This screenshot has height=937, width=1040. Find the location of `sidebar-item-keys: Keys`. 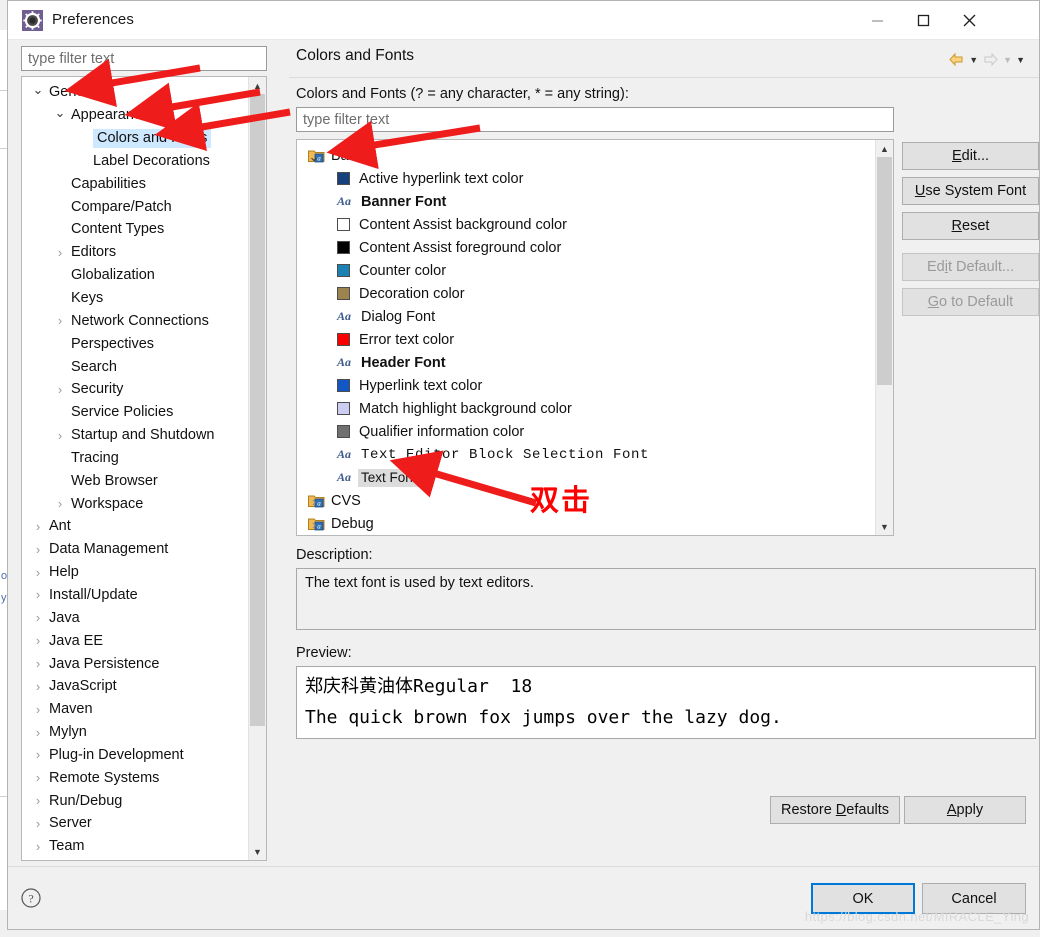

sidebar-item-keys: Keys is located at coordinates (136, 298).